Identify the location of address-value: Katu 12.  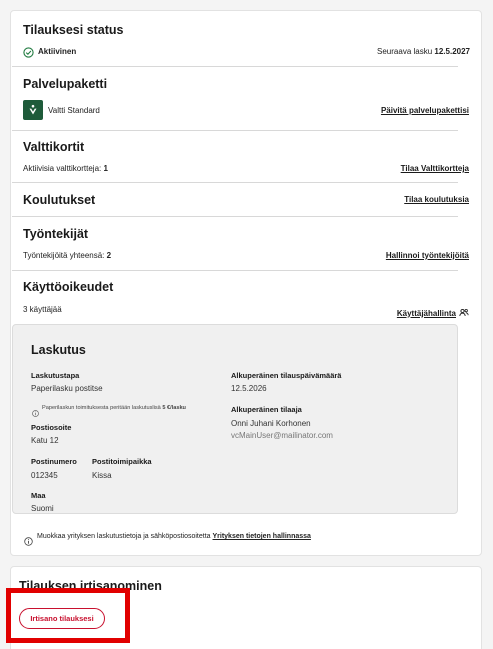
(45, 440).